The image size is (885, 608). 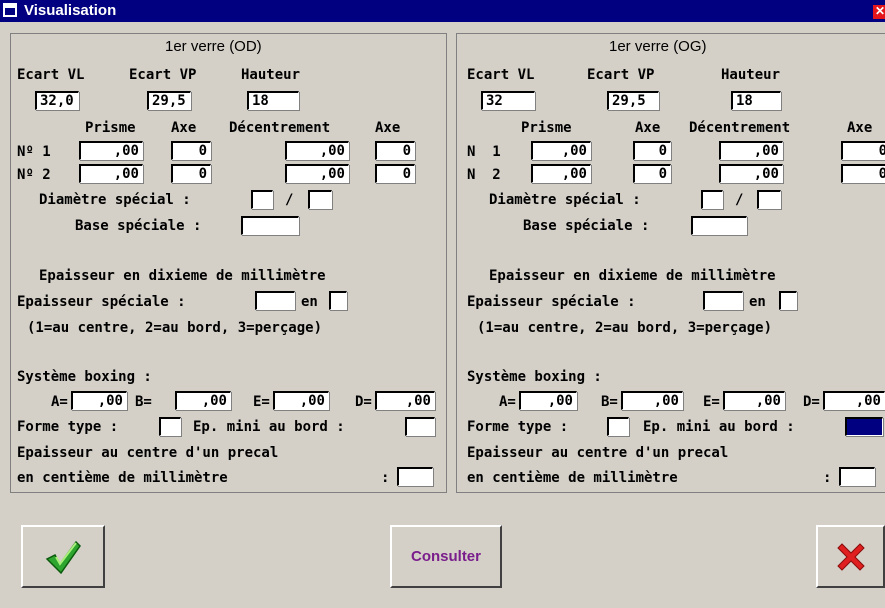 What do you see at coordinates (658, 46) in the screenshot?
I see `panel-legend: 1er verre (OG)` at bounding box center [658, 46].